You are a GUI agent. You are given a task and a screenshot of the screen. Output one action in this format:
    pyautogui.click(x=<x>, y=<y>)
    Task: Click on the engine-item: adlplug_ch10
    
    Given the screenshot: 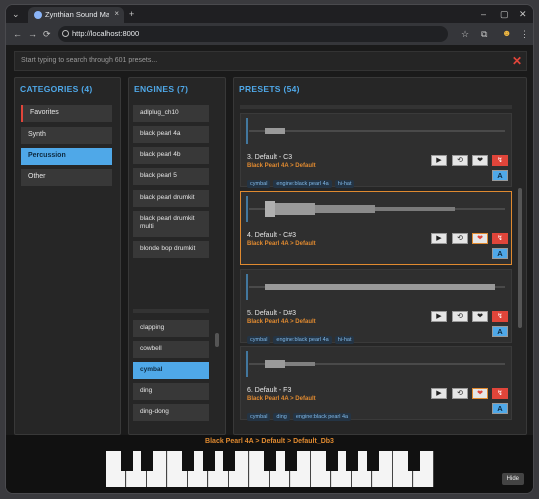 What is the action you would take?
    pyautogui.click(x=171, y=113)
    